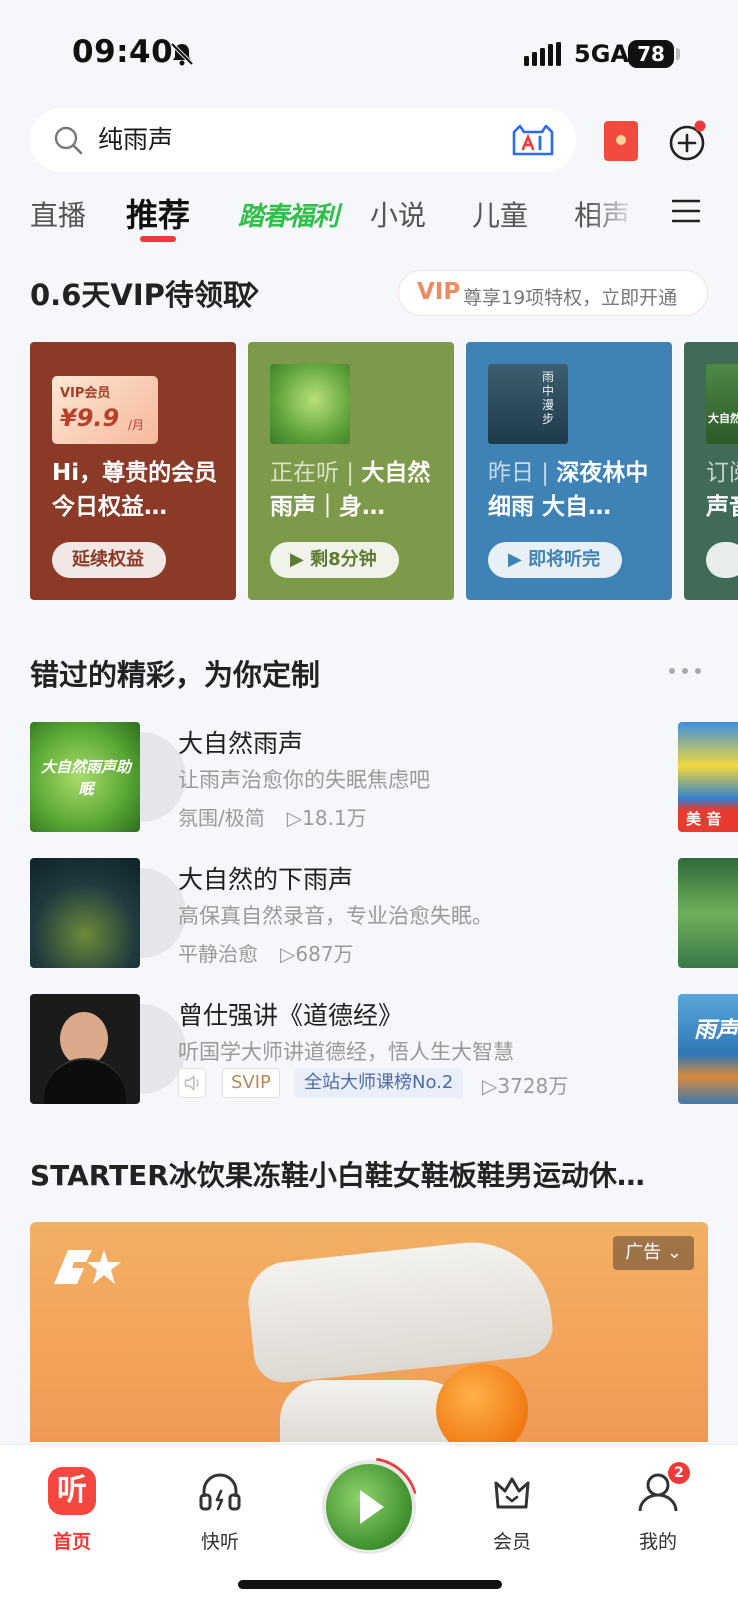 The height and width of the screenshot is (1600, 738). What do you see at coordinates (723, 418) in the screenshot?
I see `cover-text: 大自然` at bounding box center [723, 418].